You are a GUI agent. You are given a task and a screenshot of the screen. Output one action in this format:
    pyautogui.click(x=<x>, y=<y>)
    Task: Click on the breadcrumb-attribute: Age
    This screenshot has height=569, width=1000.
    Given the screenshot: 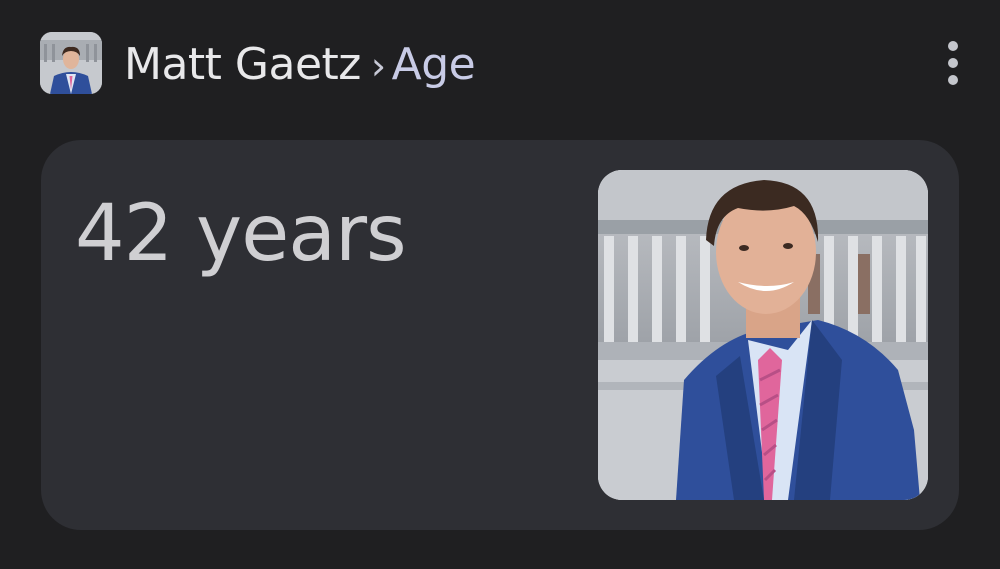 What is the action you would take?
    pyautogui.click(x=433, y=64)
    